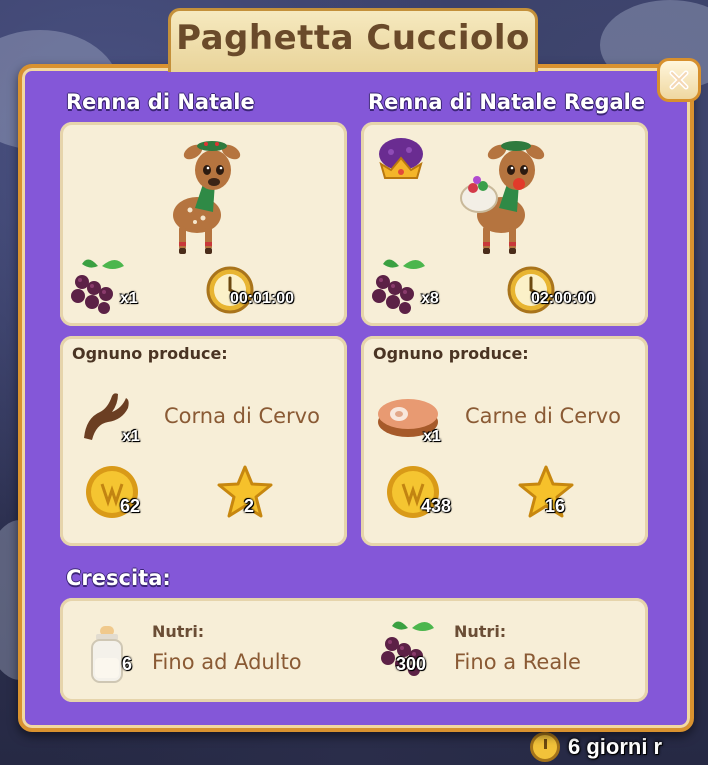 This screenshot has height=765, width=708. I want to click on product-name: Carne di Cervo, so click(543, 416).